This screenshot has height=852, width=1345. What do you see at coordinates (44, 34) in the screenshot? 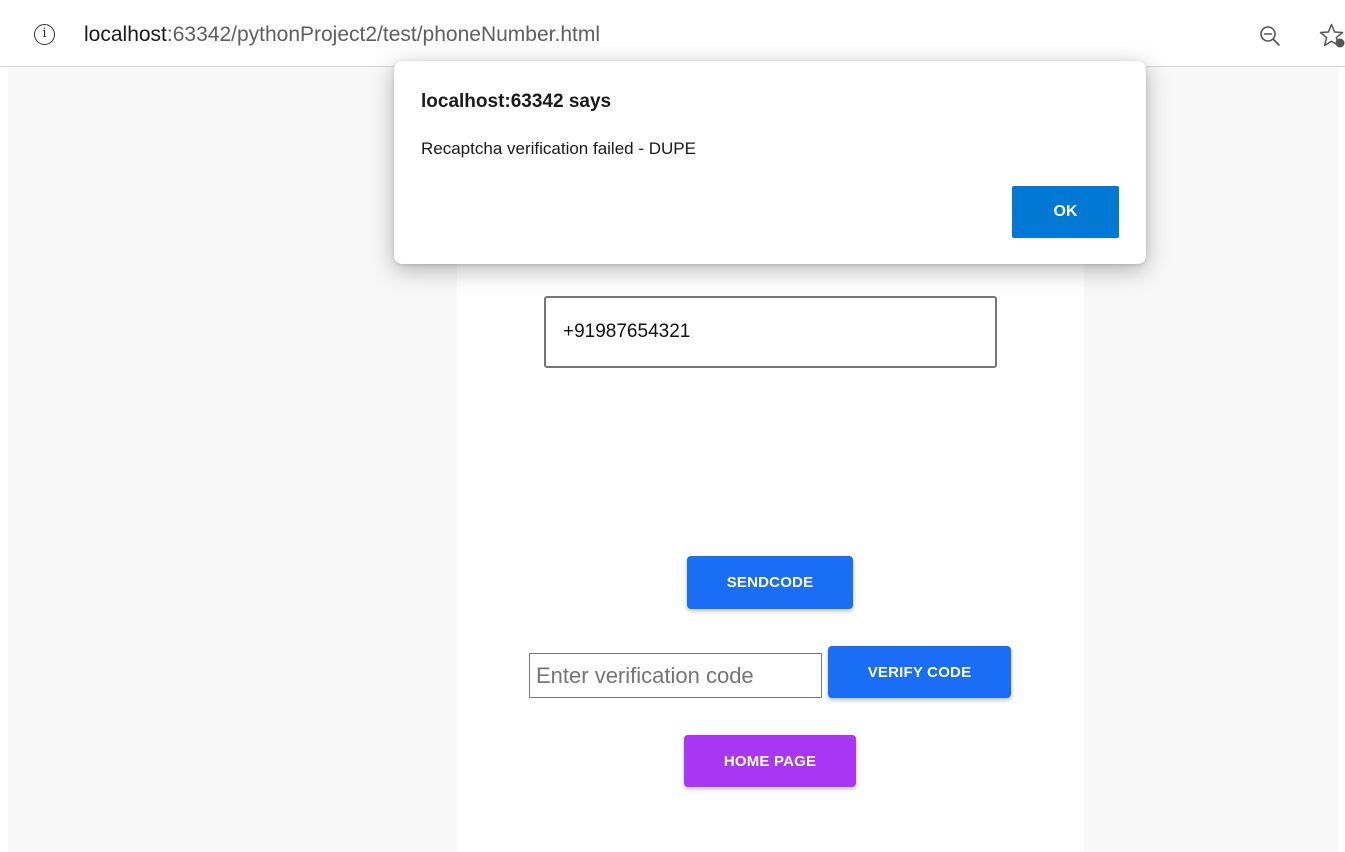
I see `info-icon: i` at bounding box center [44, 34].